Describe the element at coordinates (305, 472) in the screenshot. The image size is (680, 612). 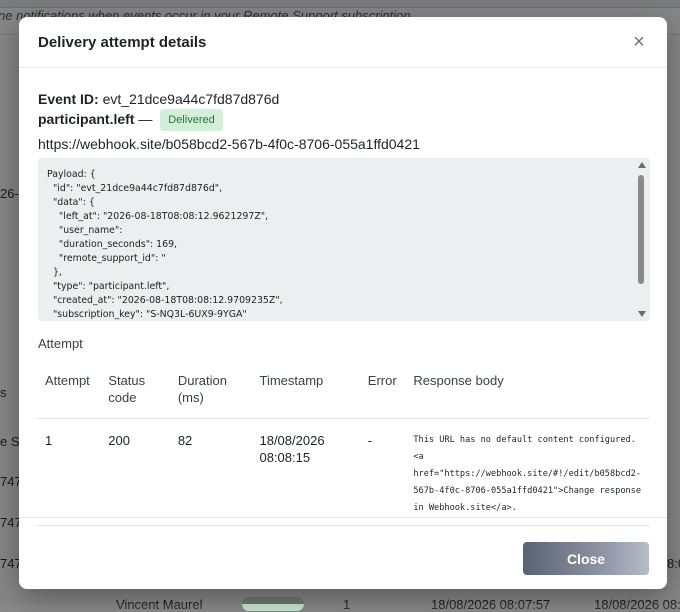
I see `cell-timestamp: 18/08/2026 08:08:15` at that location.